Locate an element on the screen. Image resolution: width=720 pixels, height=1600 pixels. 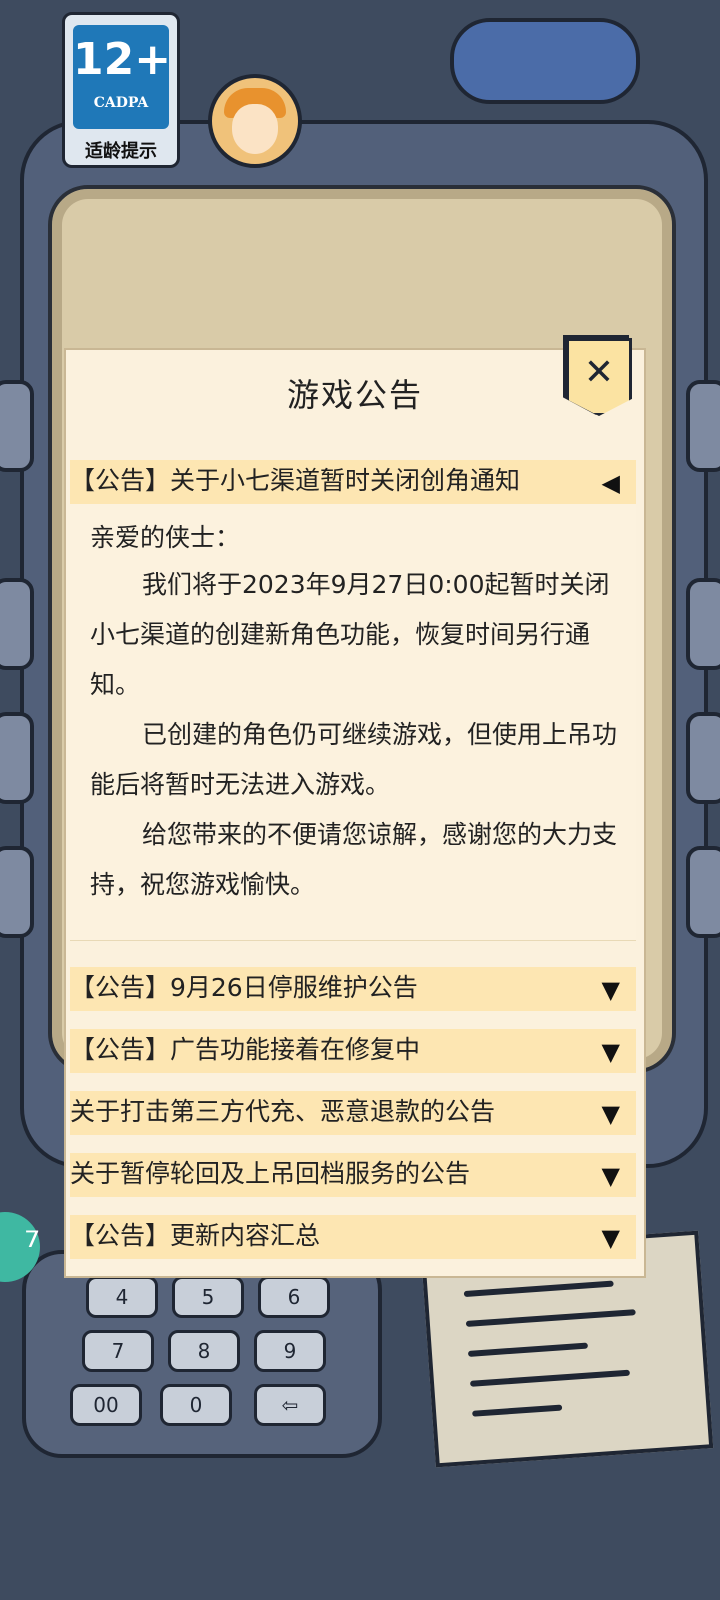
notice-title: 关于打击第三方代充、恶意退款的公告 is located at coordinates (283, 1111).